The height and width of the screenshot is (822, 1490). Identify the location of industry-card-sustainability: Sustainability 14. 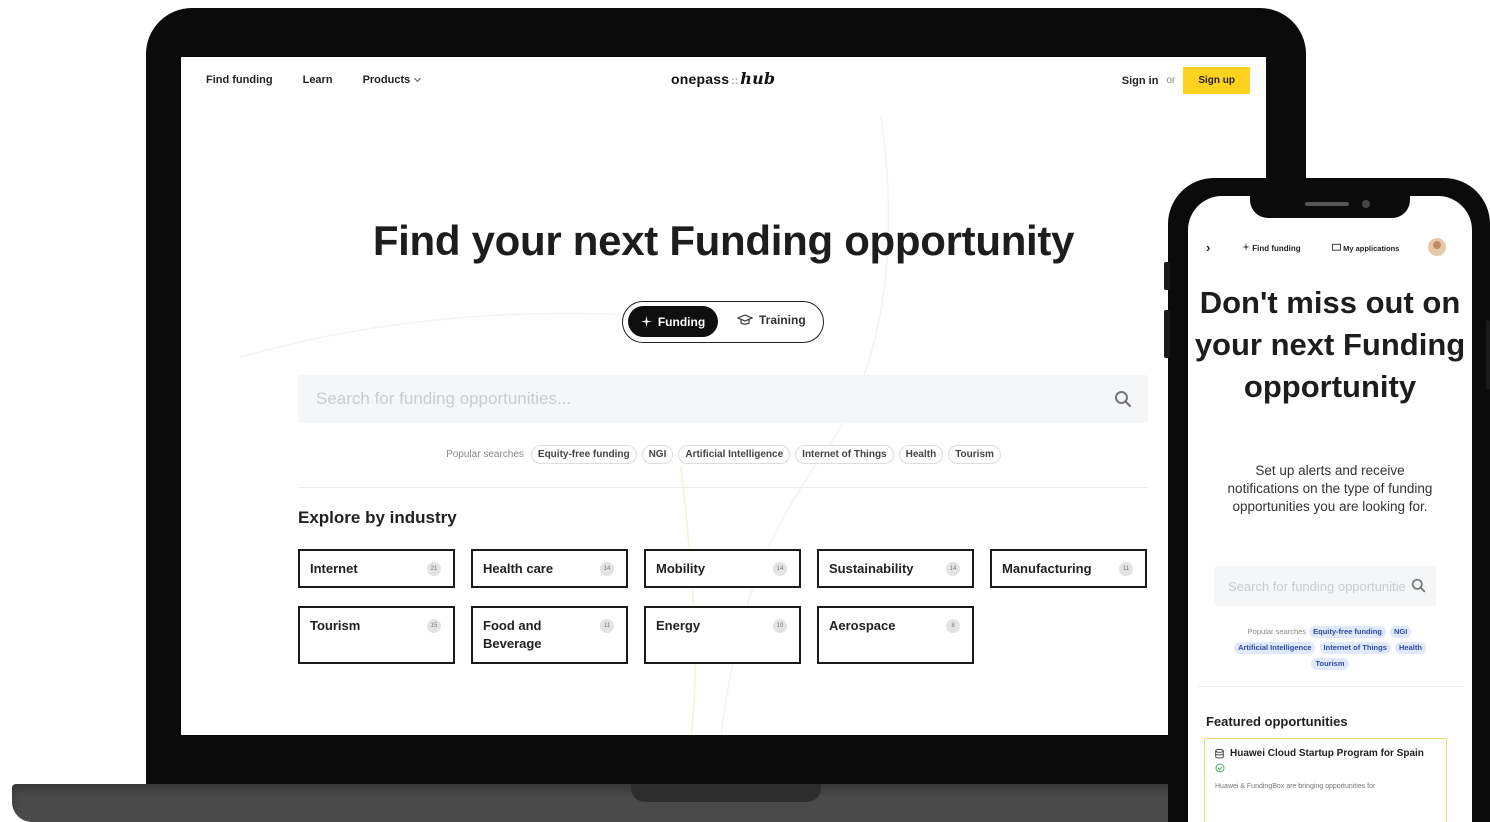
(895, 568).